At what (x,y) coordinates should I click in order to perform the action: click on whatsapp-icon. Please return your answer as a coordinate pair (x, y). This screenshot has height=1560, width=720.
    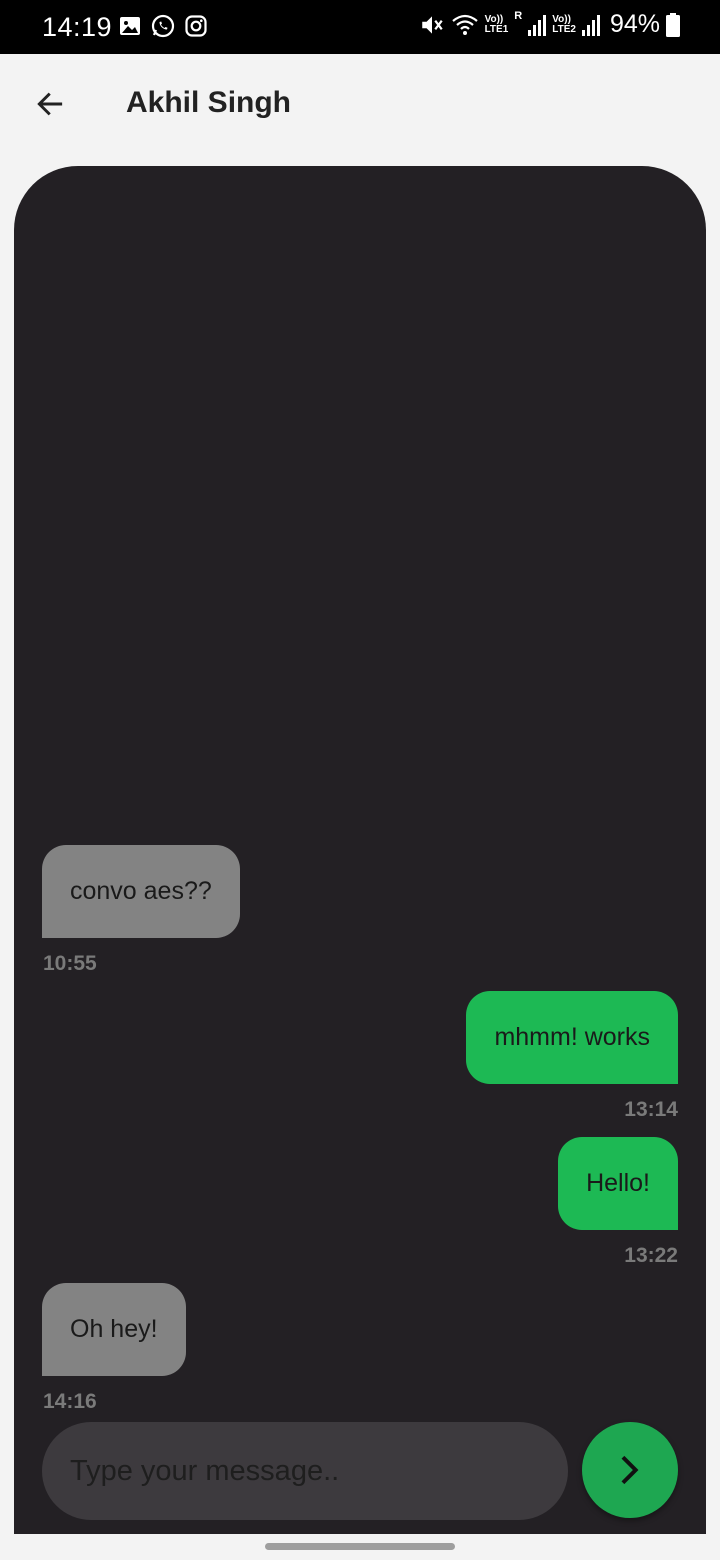
    Looking at the image, I should click on (163, 26).